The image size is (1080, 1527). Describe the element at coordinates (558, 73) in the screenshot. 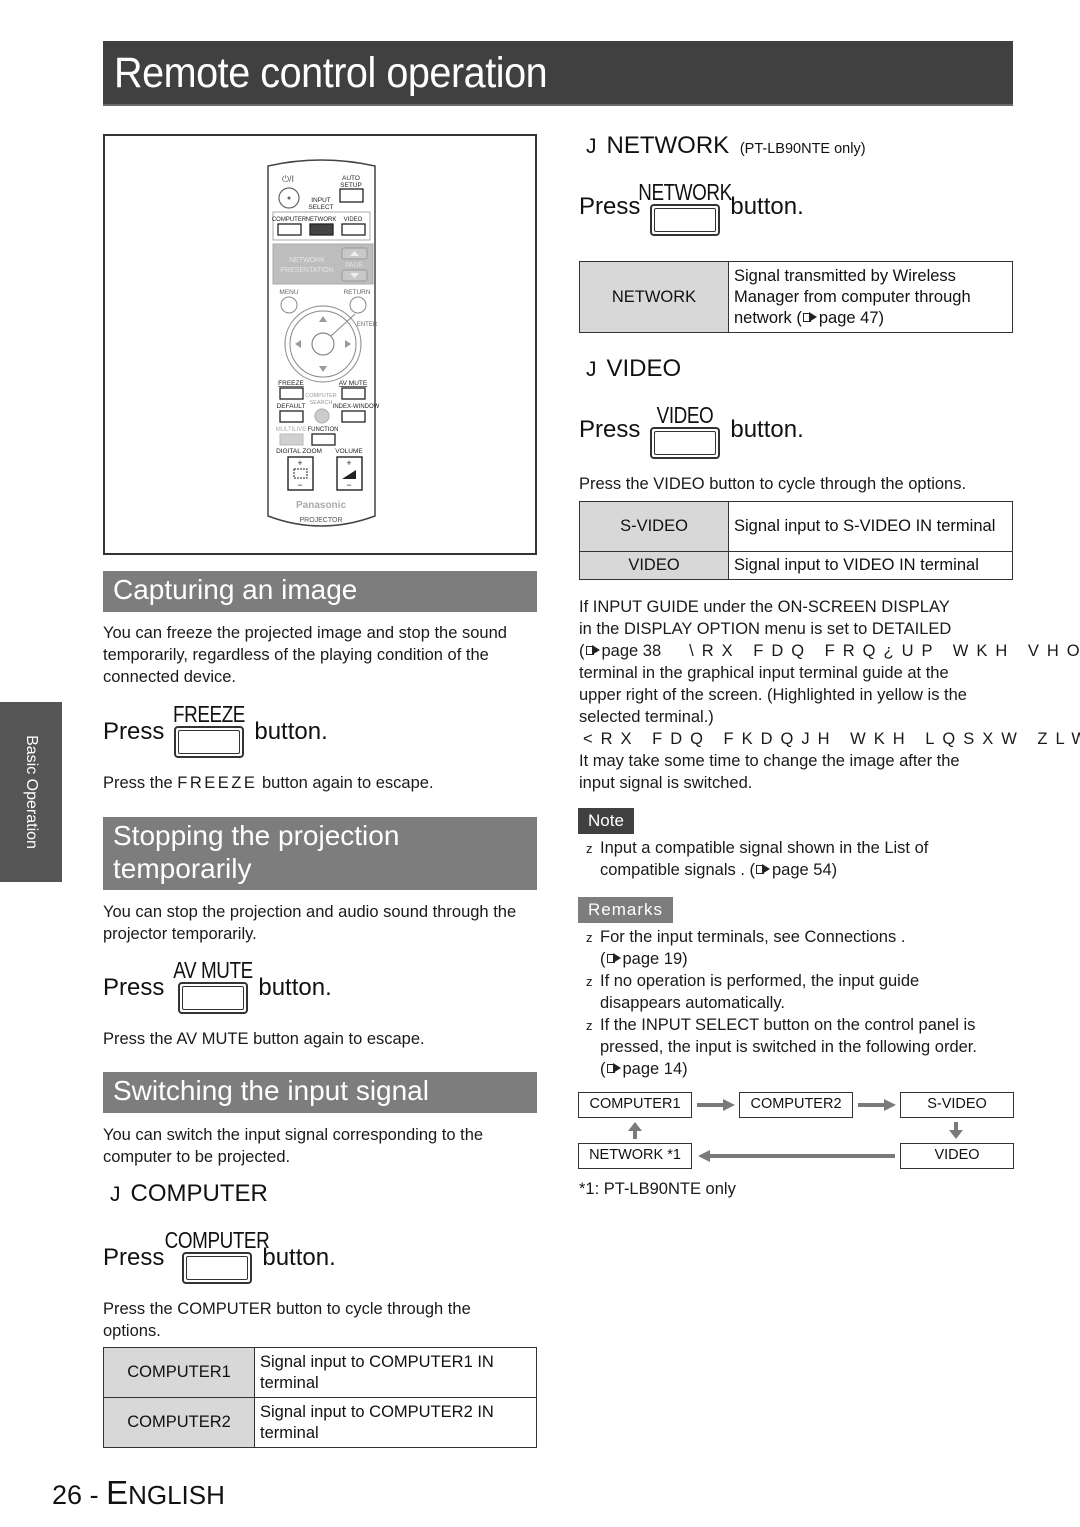

I see `page-title-bar: Remote control operation` at that location.